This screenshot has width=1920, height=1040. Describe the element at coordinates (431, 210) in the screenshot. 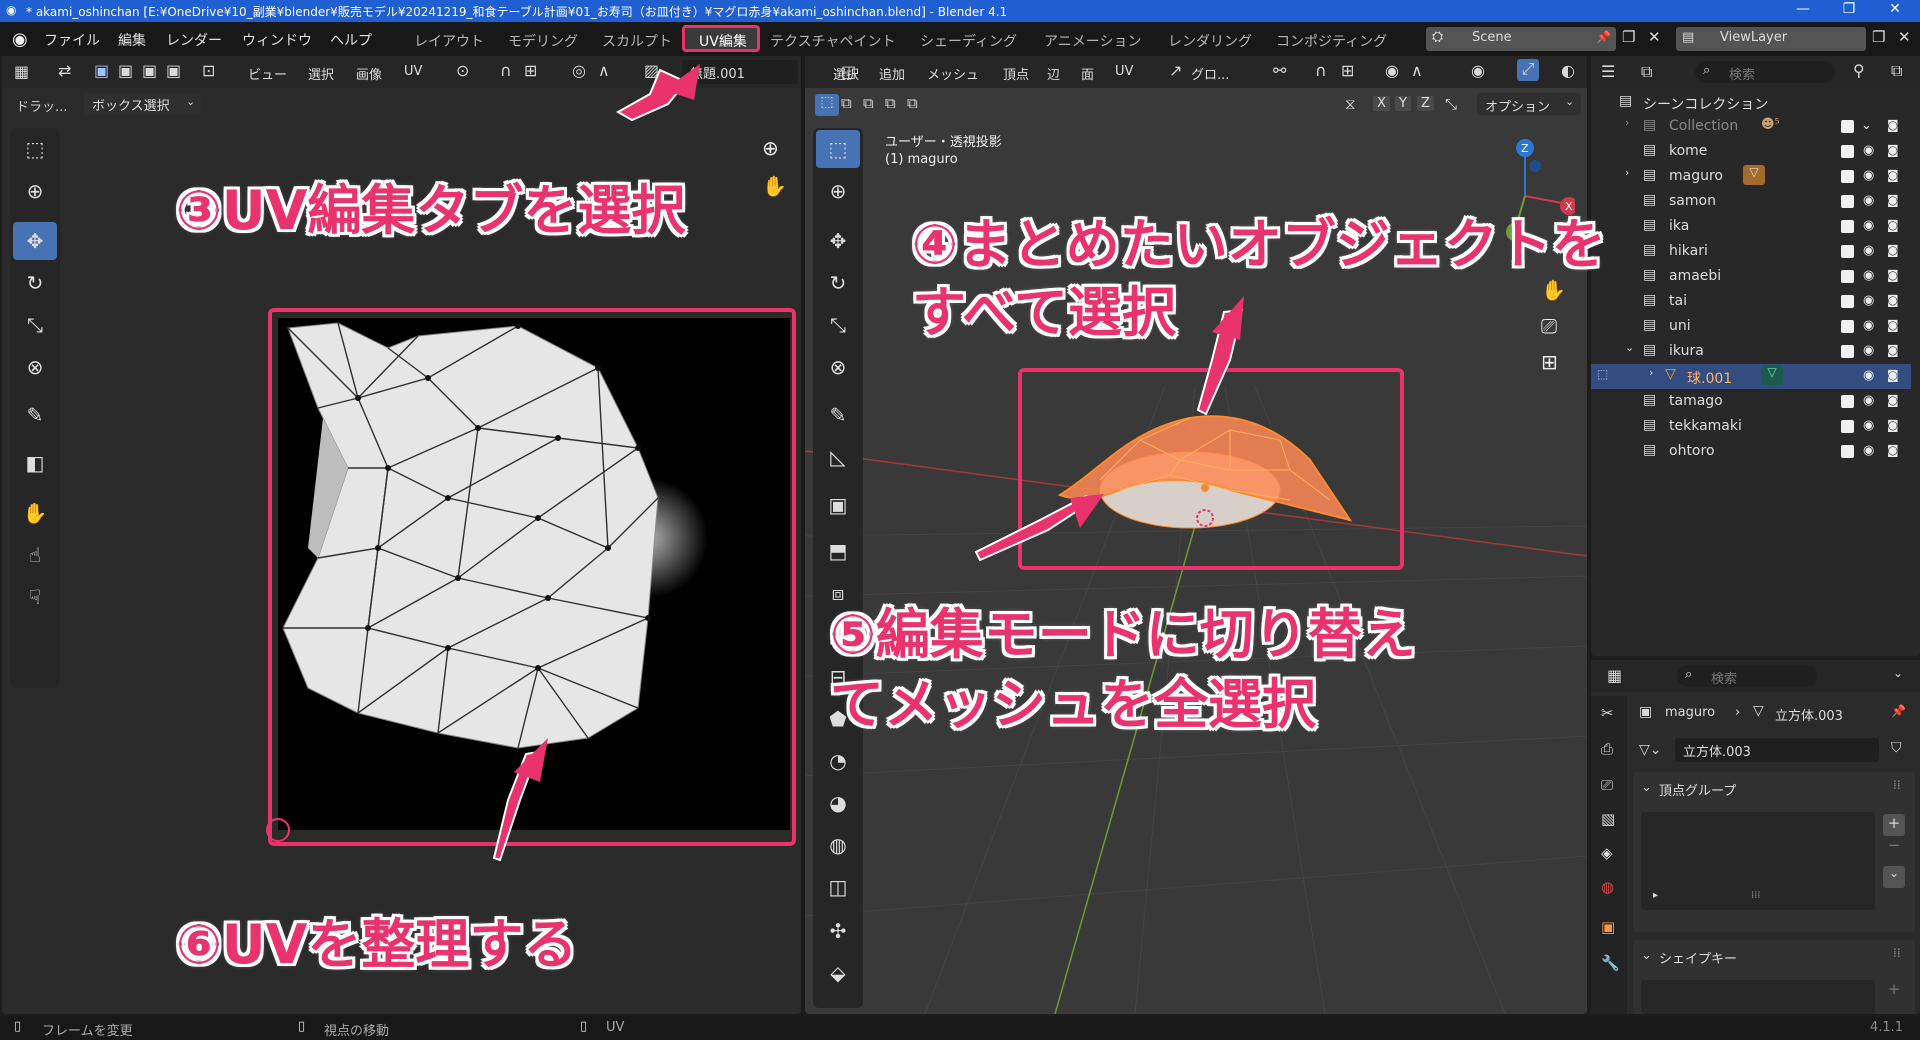

I see `annotation-step3: ③UV編集タブを選択` at that location.